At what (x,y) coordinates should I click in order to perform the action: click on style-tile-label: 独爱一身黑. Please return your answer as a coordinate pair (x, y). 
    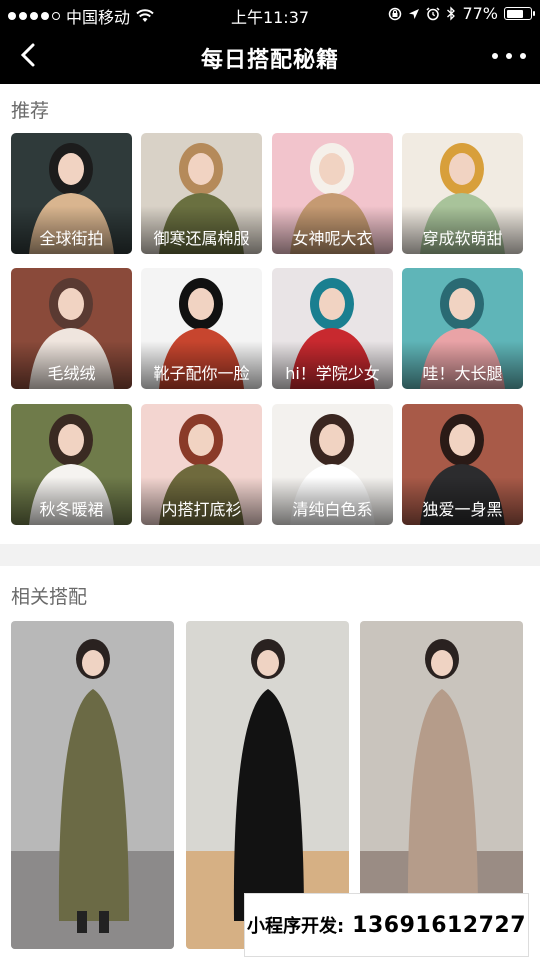
    Looking at the image, I should click on (462, 509).